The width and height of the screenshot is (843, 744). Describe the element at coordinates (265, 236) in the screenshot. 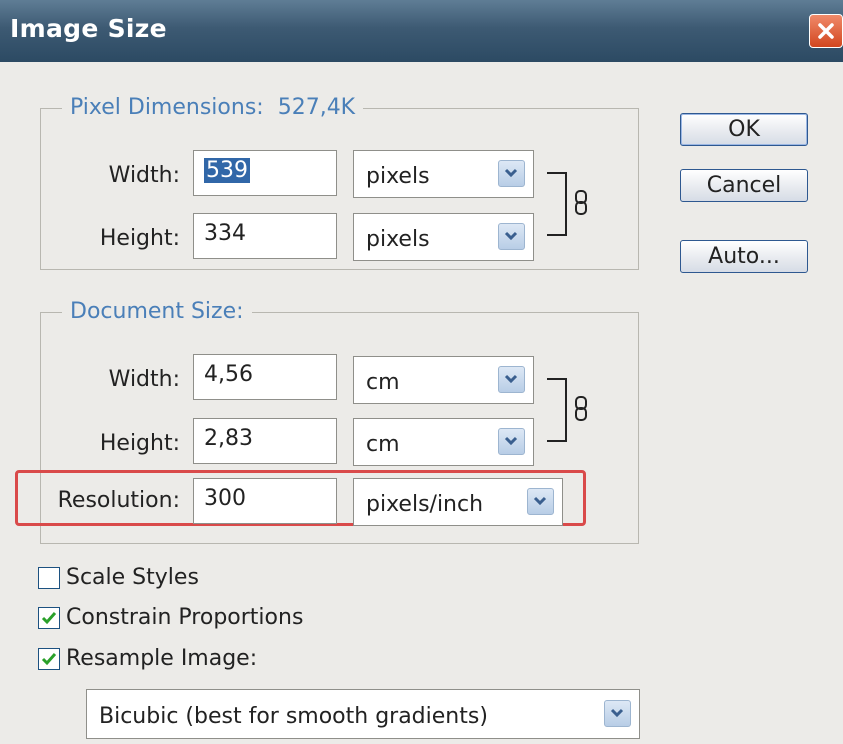

I see `pixel-height-field: 334` at that location.